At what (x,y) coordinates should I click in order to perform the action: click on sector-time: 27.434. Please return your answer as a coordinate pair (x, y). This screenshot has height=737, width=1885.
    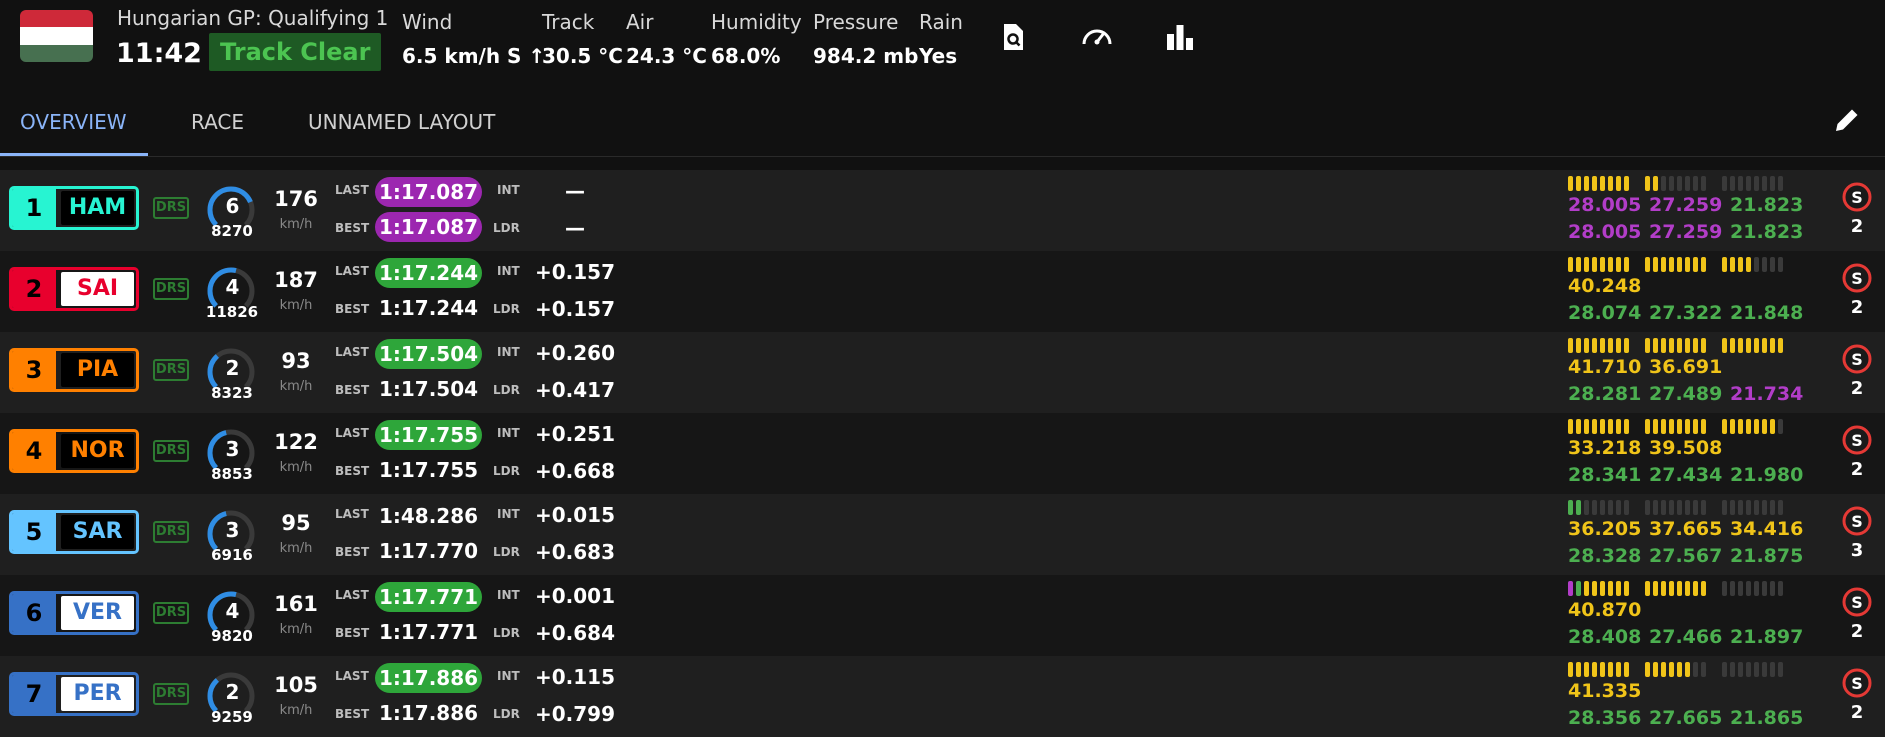
    Looking at the image, I should click on (1686, 475).